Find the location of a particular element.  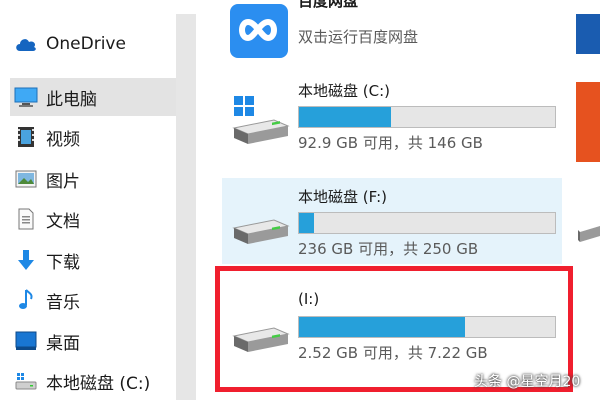

nav-item-label: 视频 is located at coordinates (63, 139).